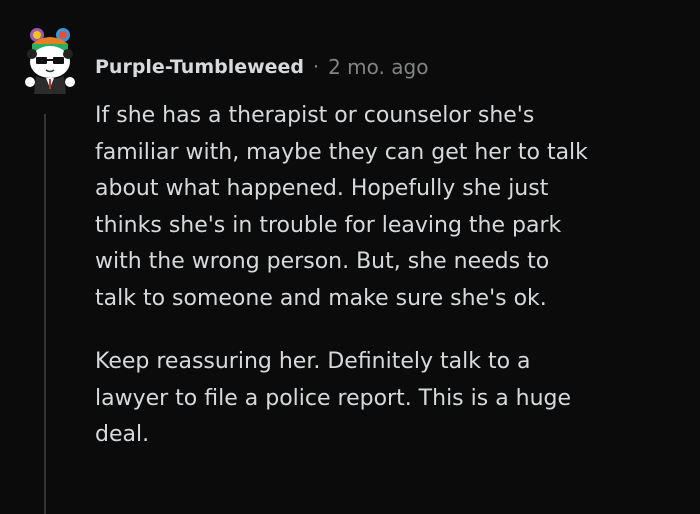 The image size is (700, 514). I want to click on thread-collapse-line, so click(45, 314).